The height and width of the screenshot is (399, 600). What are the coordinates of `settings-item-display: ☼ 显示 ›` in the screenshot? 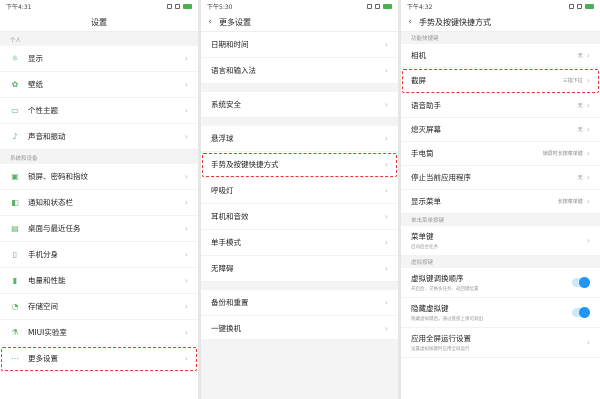 It's located at (99, 59).